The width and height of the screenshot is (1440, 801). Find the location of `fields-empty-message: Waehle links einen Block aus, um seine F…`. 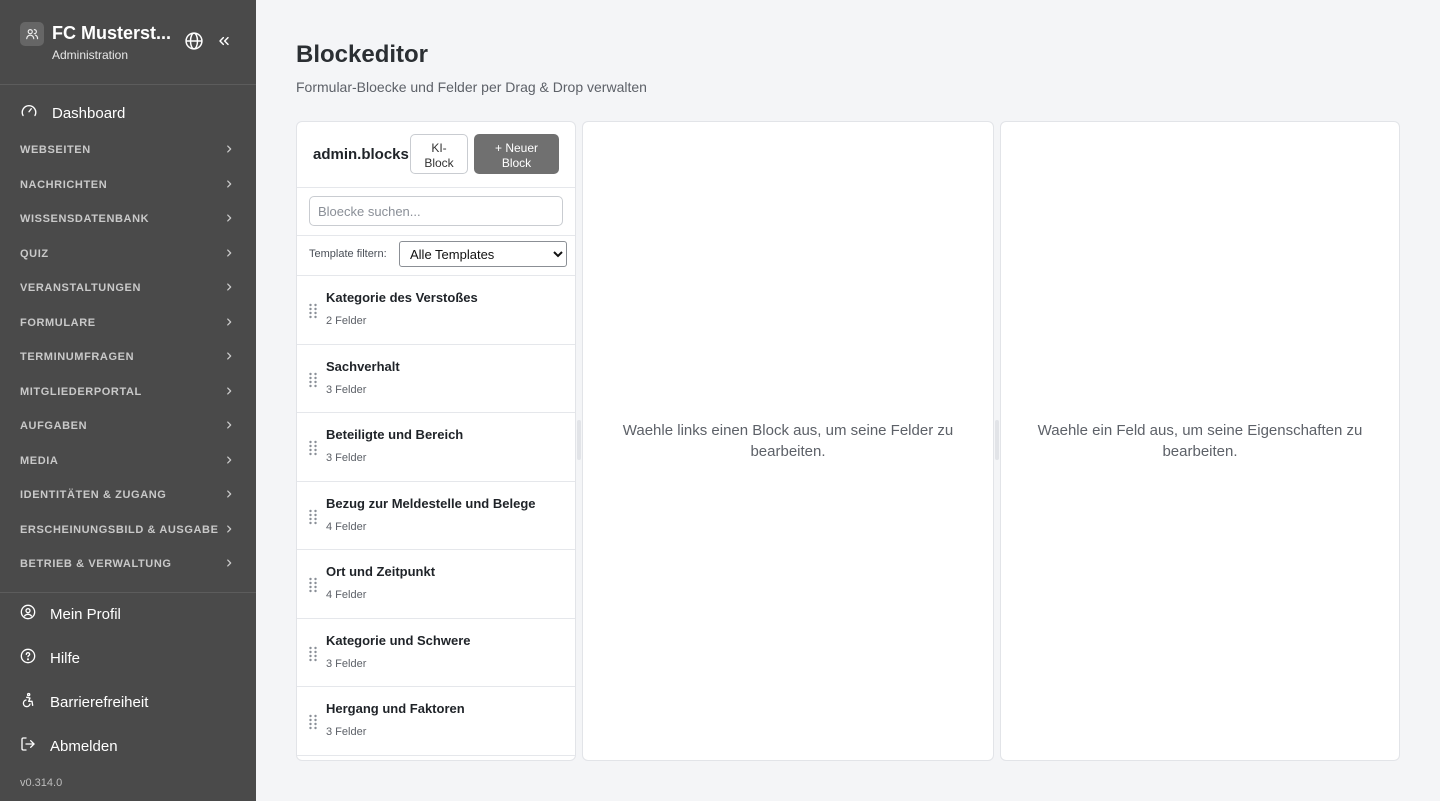

fields-empty-message: Waehle links einen Block aus, um seine F… is located at coordinates (788, 441).